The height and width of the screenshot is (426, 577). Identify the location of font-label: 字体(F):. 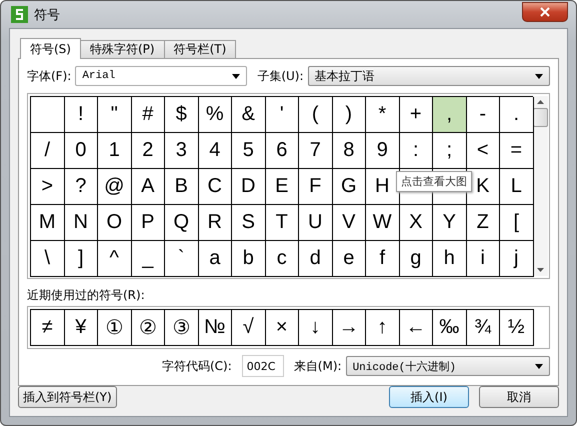
(49, 76).